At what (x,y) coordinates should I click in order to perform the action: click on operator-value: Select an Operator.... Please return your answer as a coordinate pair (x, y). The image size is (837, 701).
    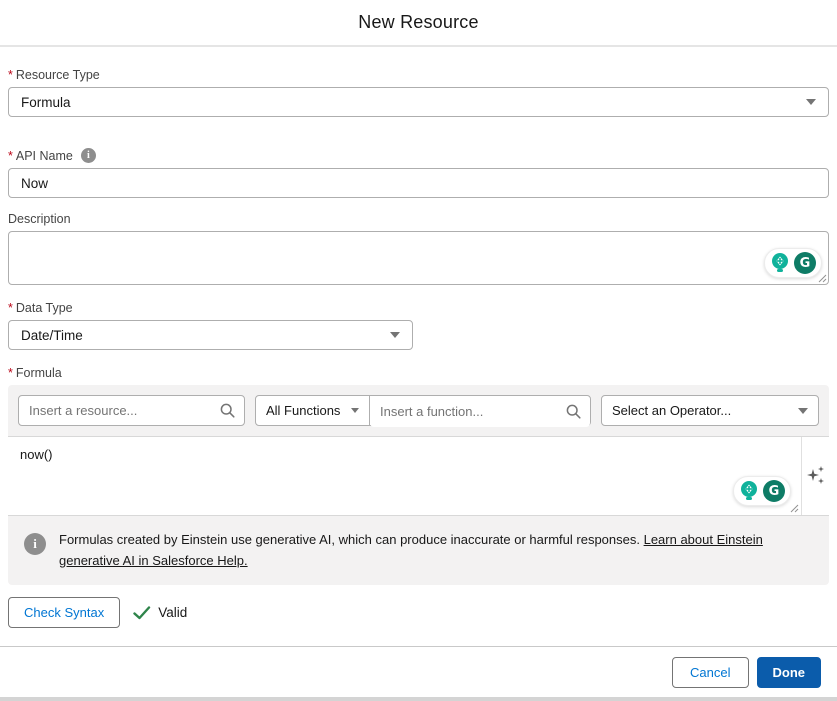
    Looking at the image, I should click on (672, 410).